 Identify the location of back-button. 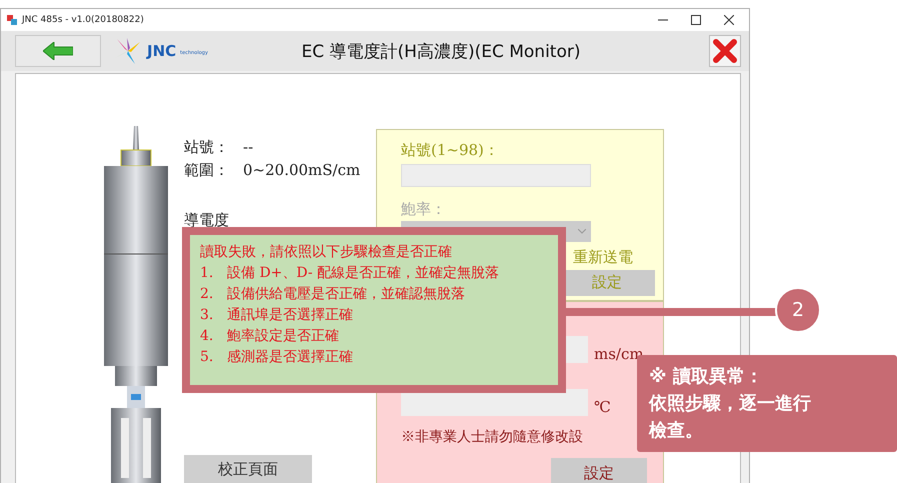
(58, 51).